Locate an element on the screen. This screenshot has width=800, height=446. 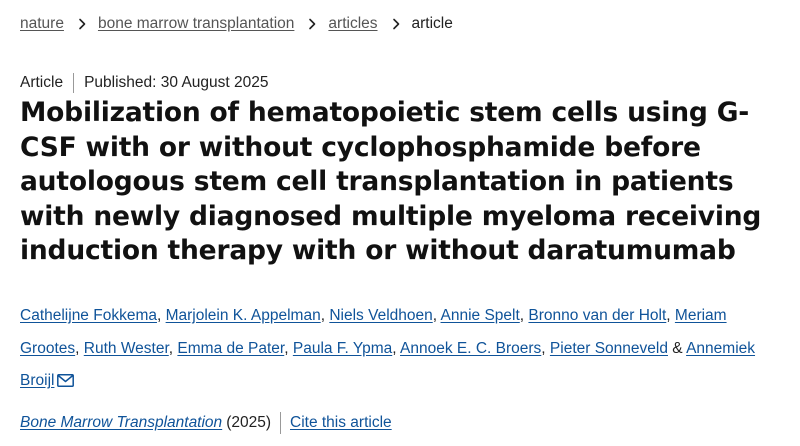
author-link: Marjolein K. Appelman is located at coordinates (243, 315).